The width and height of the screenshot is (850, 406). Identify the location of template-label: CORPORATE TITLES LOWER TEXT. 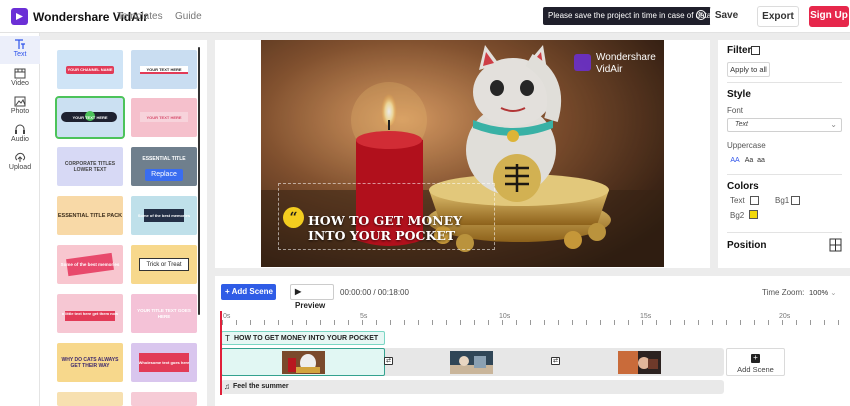
(90, 166).